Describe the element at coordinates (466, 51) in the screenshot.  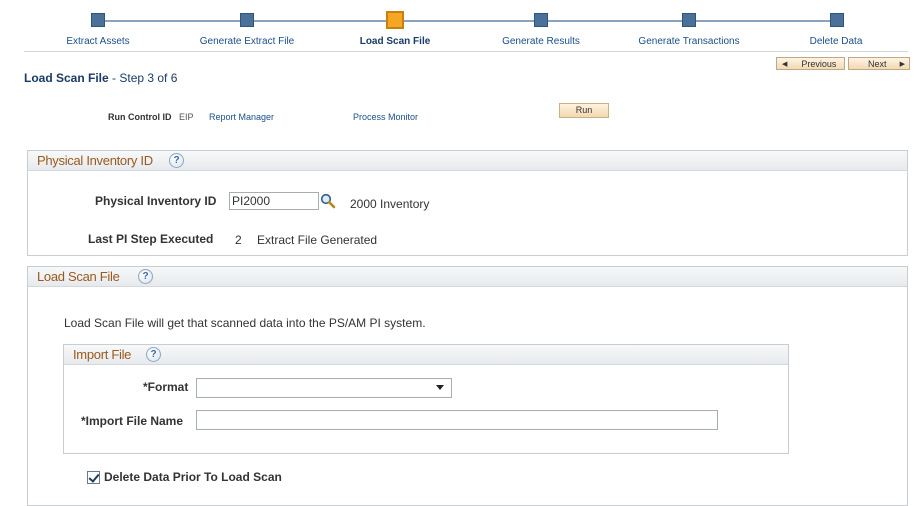
I see `train-divider` at that location.